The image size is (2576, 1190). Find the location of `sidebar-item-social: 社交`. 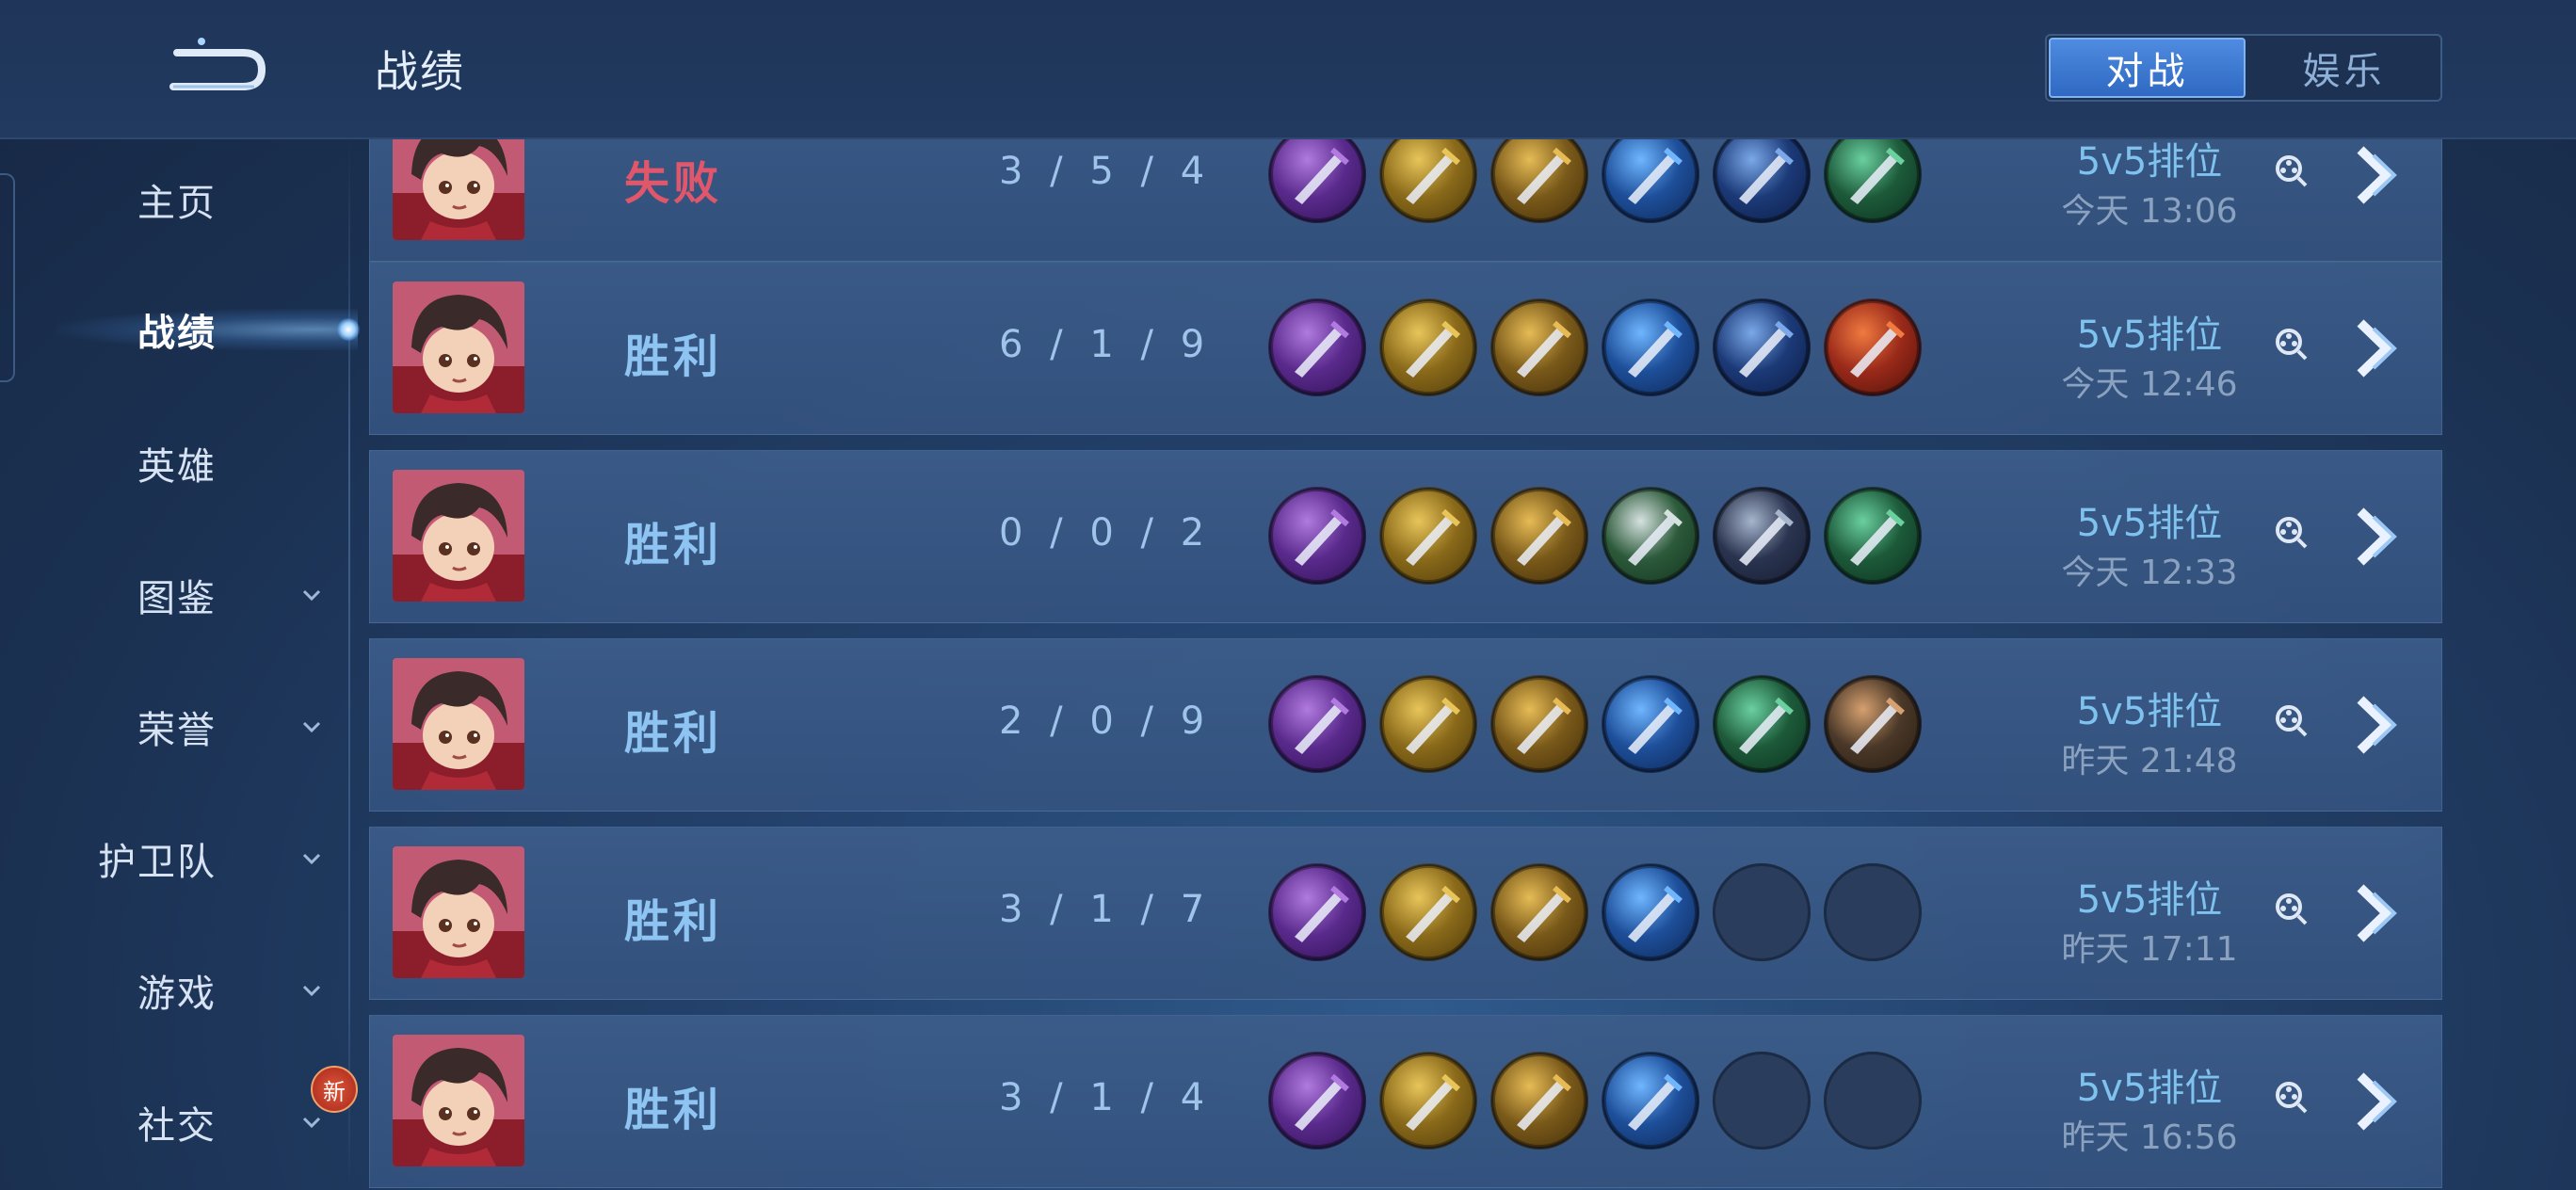

sidebar-item-social: 社交 is located at coordinates (175, 1122).